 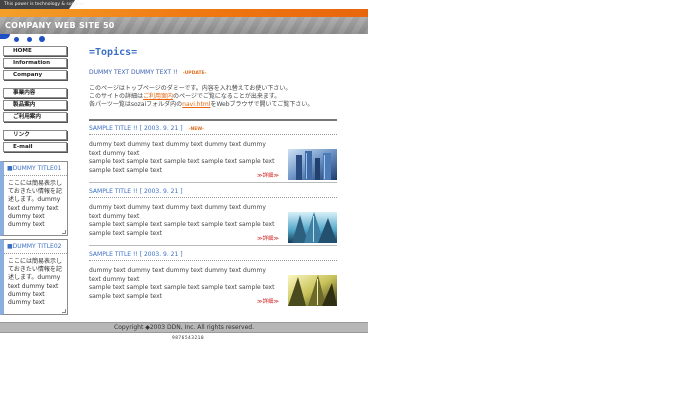 What do you see at coordinates (194, 73) in the screenshot?
I see `update-badge: -UPDATE-` at bounding box center [194, 73].